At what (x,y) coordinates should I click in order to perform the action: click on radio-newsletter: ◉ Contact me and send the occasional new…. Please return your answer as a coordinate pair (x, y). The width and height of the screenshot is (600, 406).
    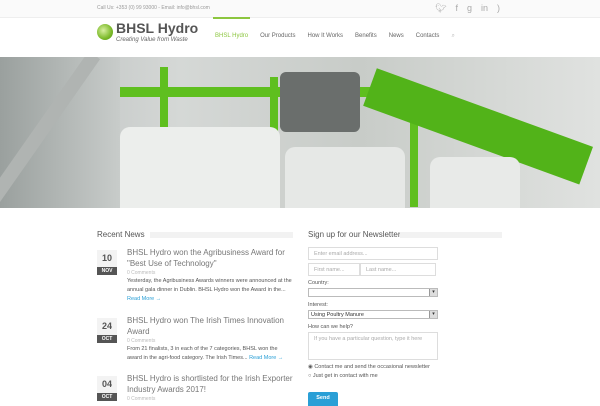
    Looking at the image, I should click on (369, 367).